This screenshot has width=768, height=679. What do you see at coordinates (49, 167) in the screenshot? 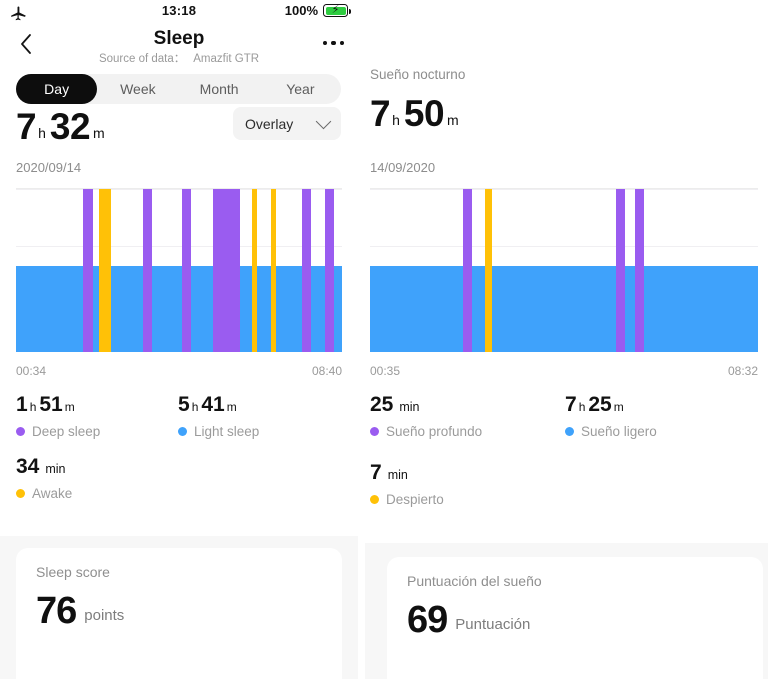
I see `chart-date-label: 2020/09/14` at bounding box center [49, 167].